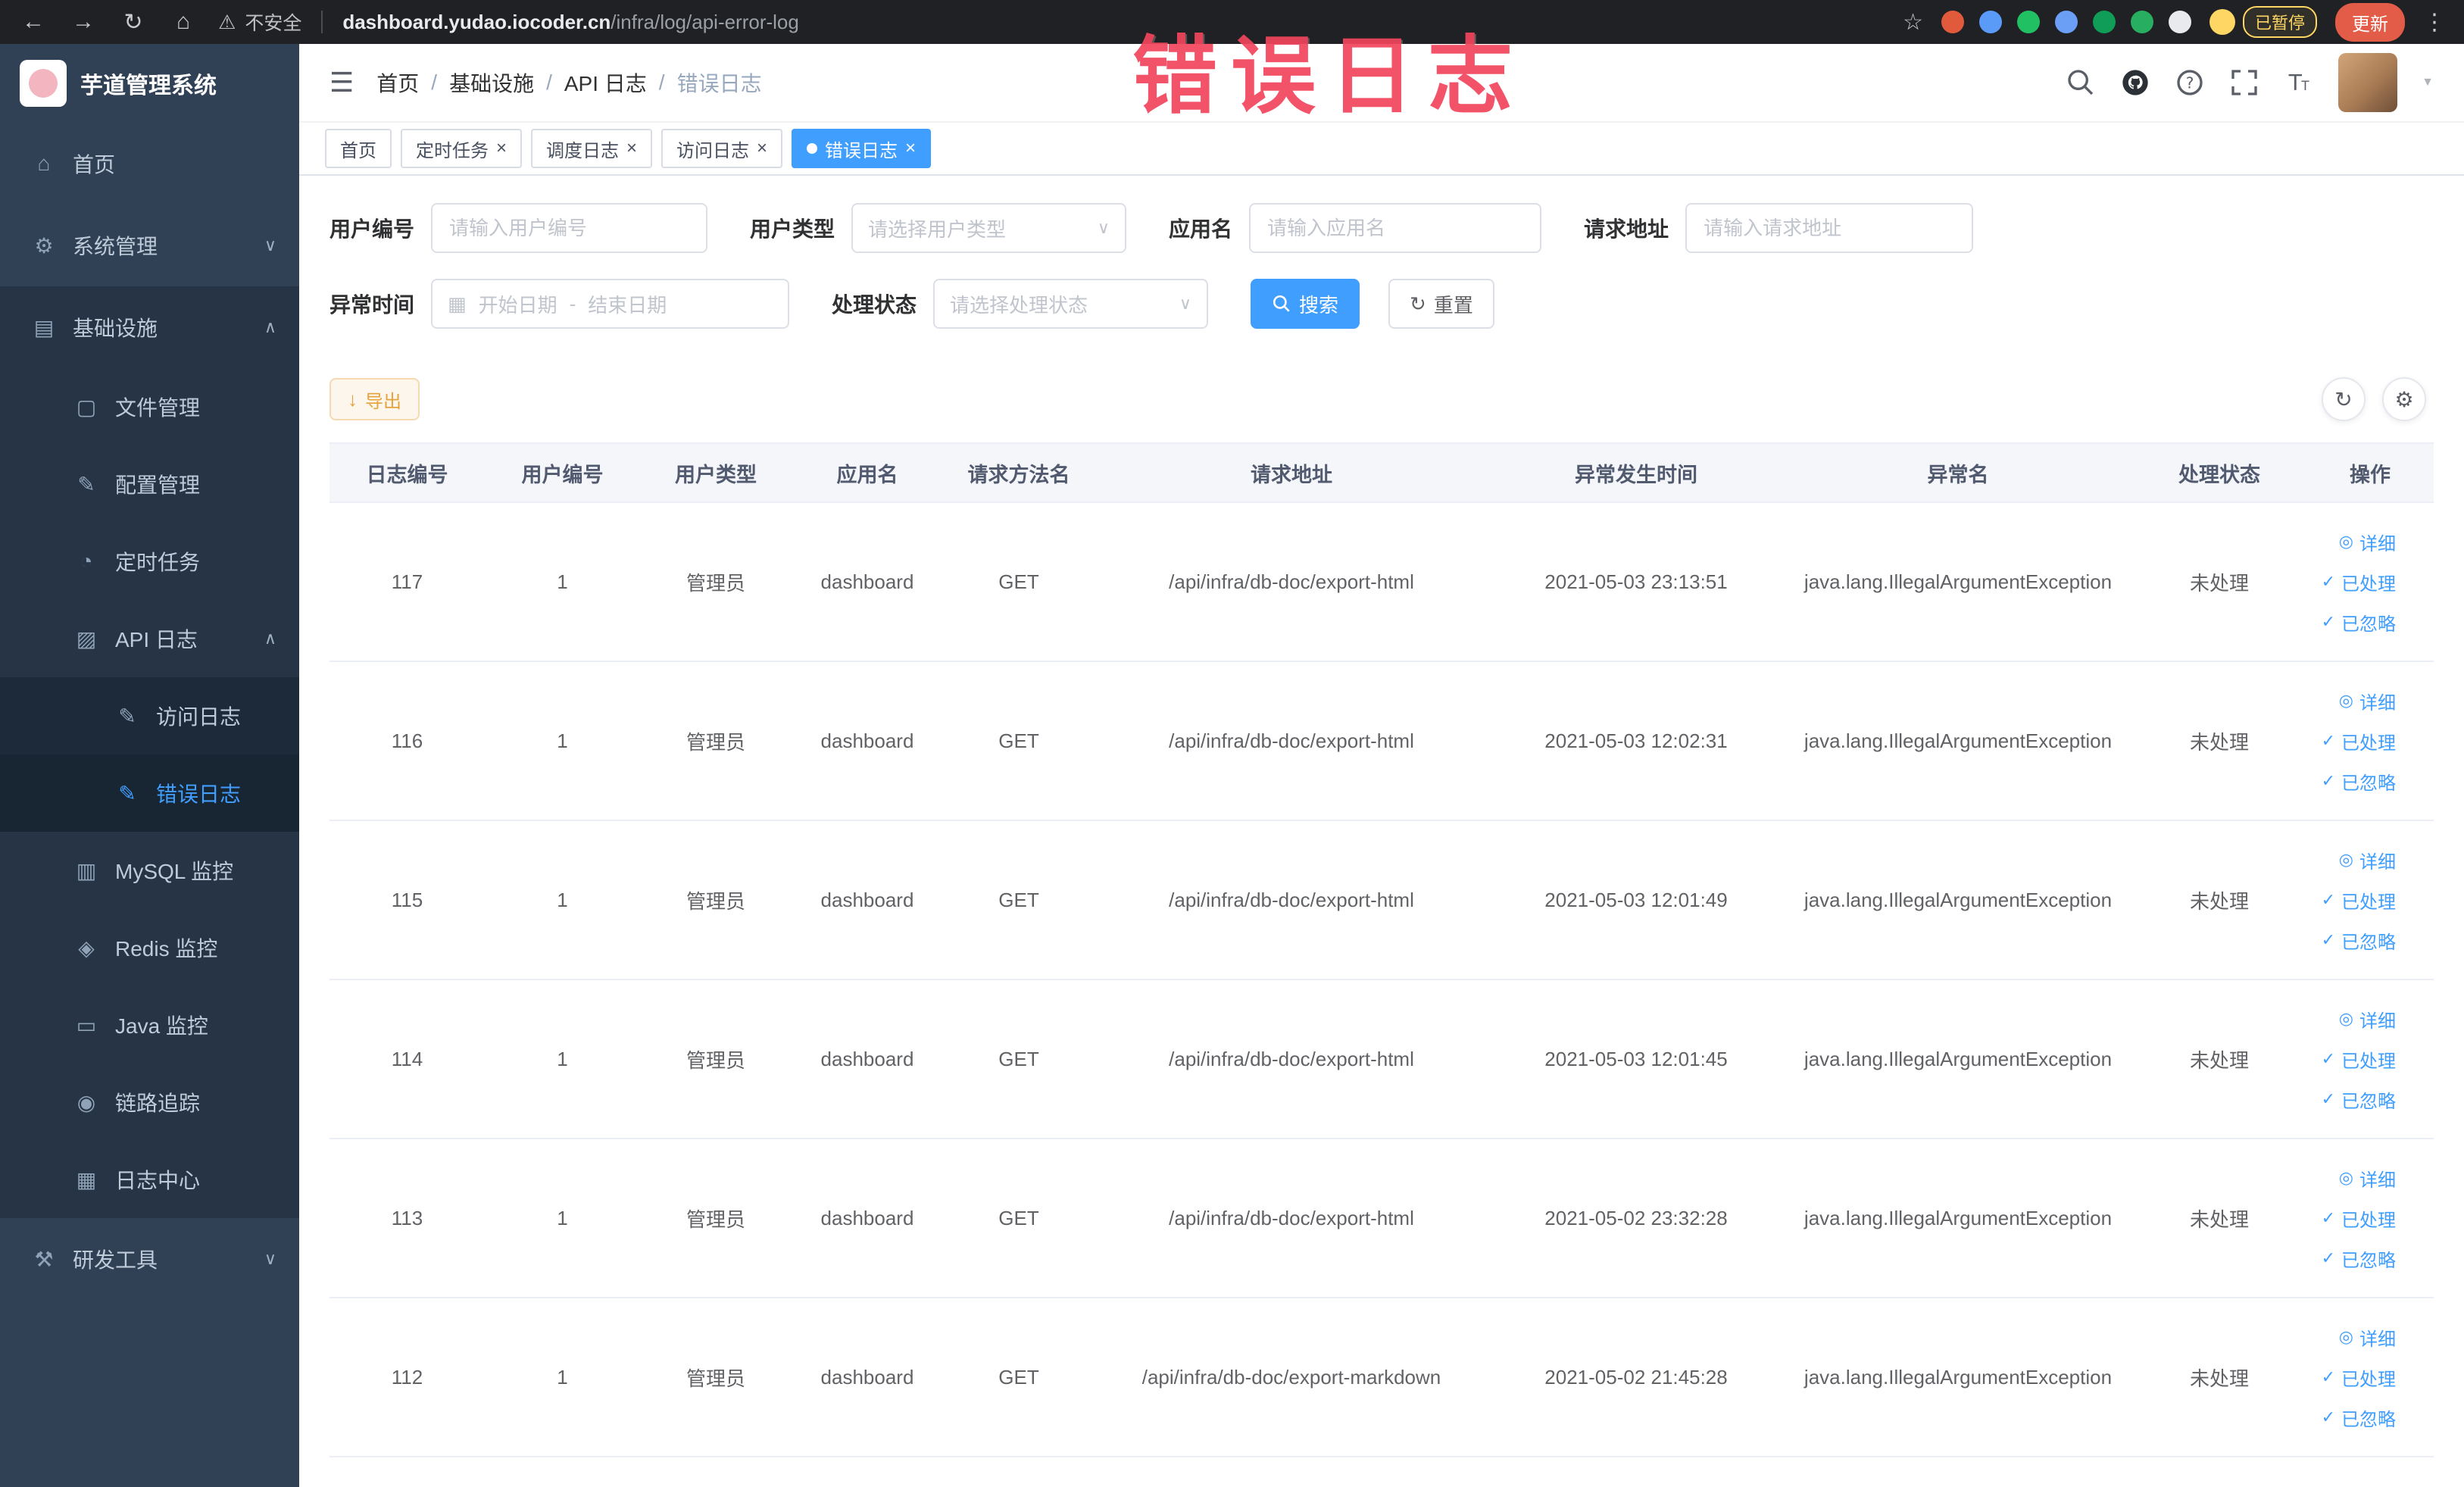 The height and width of the screenshot is (1487, 2464). I want to click on browser-update-button: 更新, so click(2370, 22).